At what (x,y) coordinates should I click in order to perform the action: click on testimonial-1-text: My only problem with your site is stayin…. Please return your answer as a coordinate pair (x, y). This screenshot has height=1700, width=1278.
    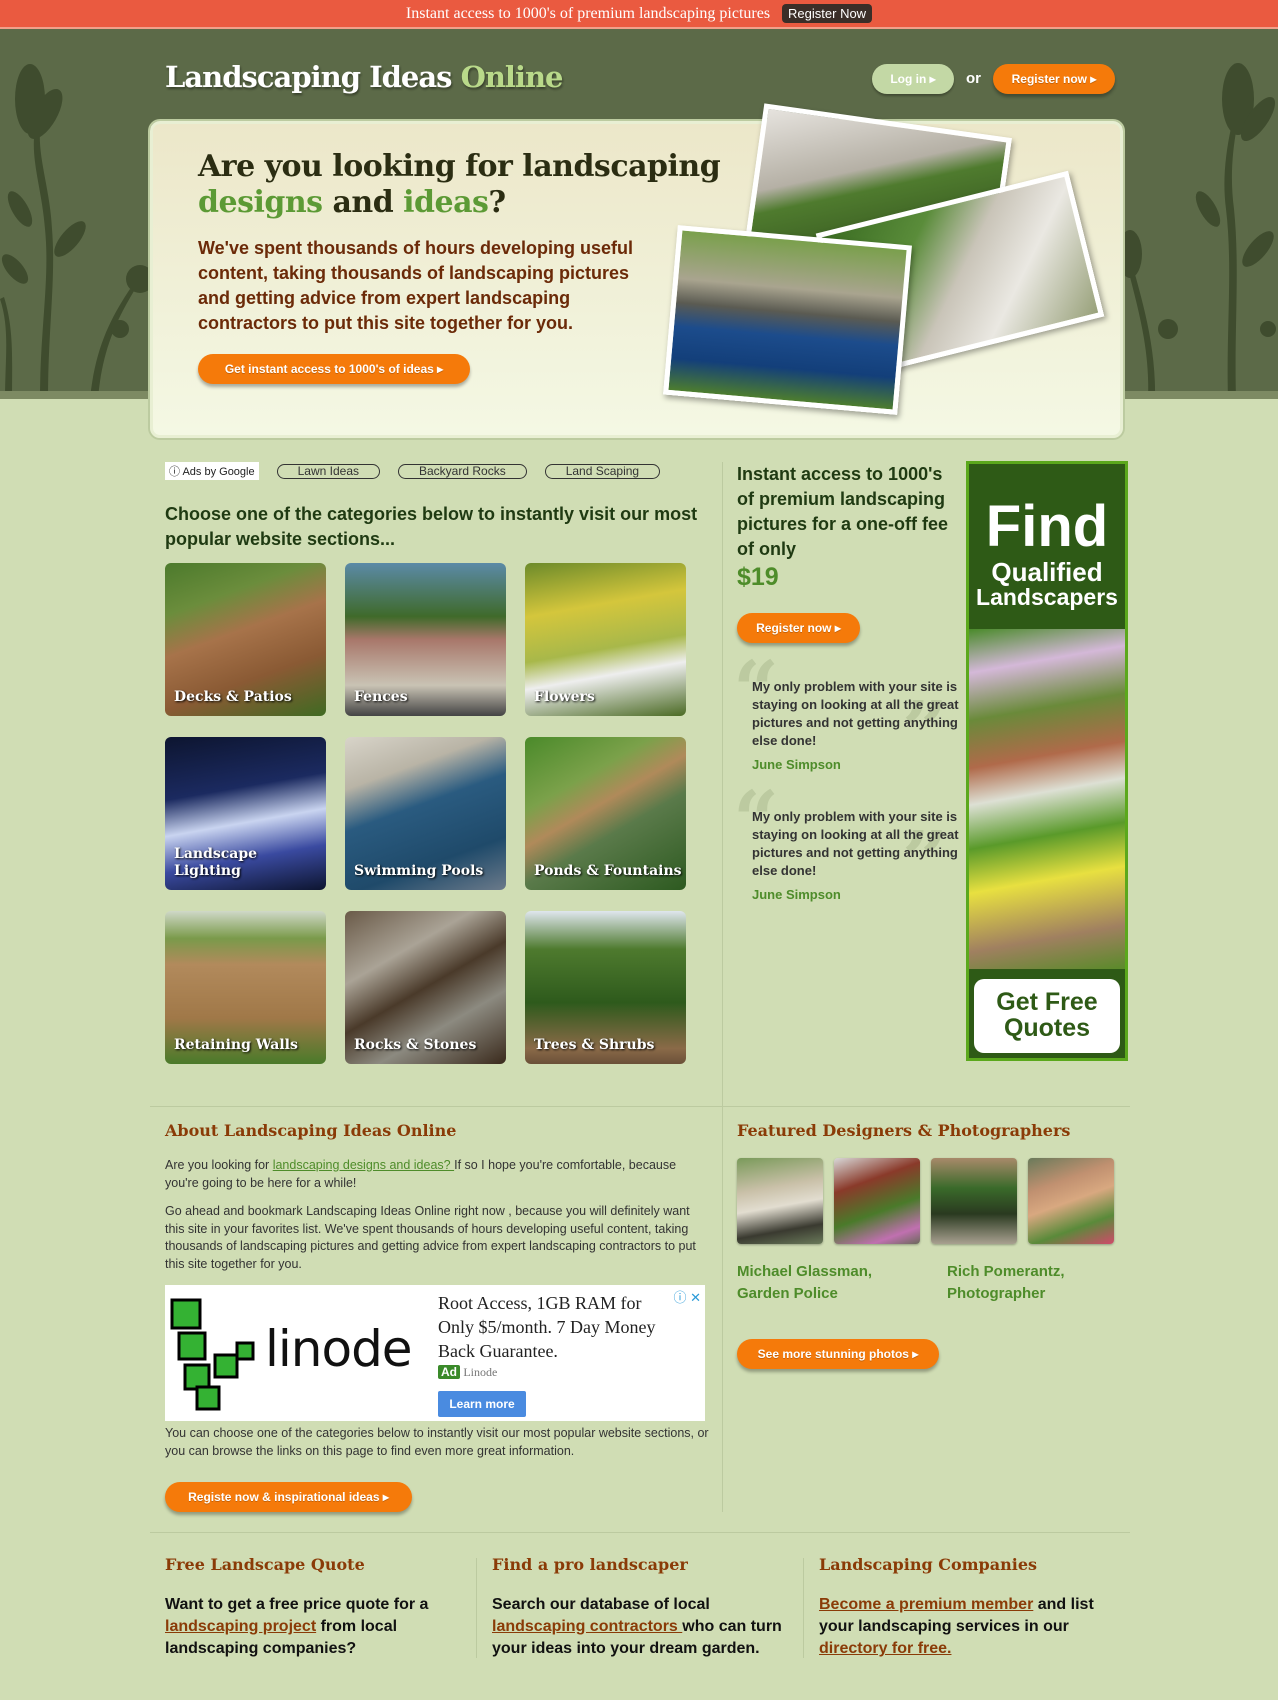
    Looking at the image, I should click on (855, 713).